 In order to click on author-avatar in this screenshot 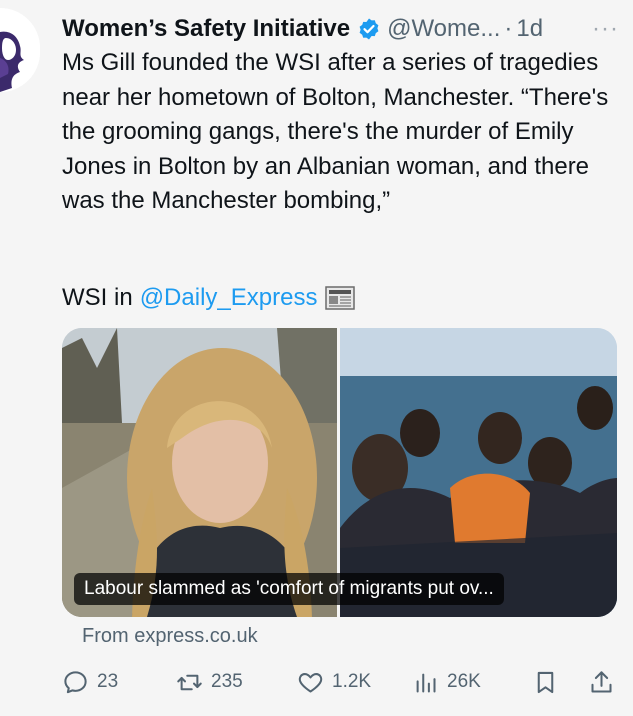, I will do `click(20, 50)`.